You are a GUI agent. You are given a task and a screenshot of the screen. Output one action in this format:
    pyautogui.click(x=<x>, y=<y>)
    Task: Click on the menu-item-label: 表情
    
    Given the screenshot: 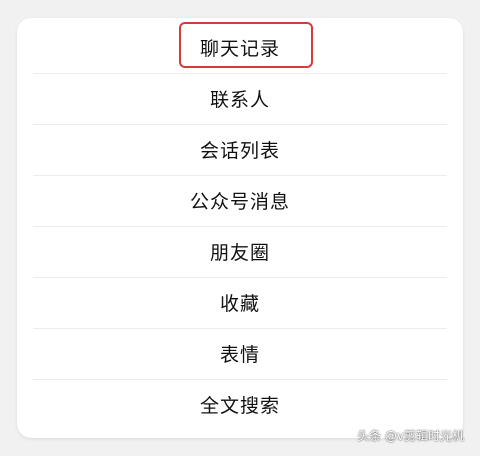 What is the action you would take?
    pyautogui.click(x=239, y=355)
    